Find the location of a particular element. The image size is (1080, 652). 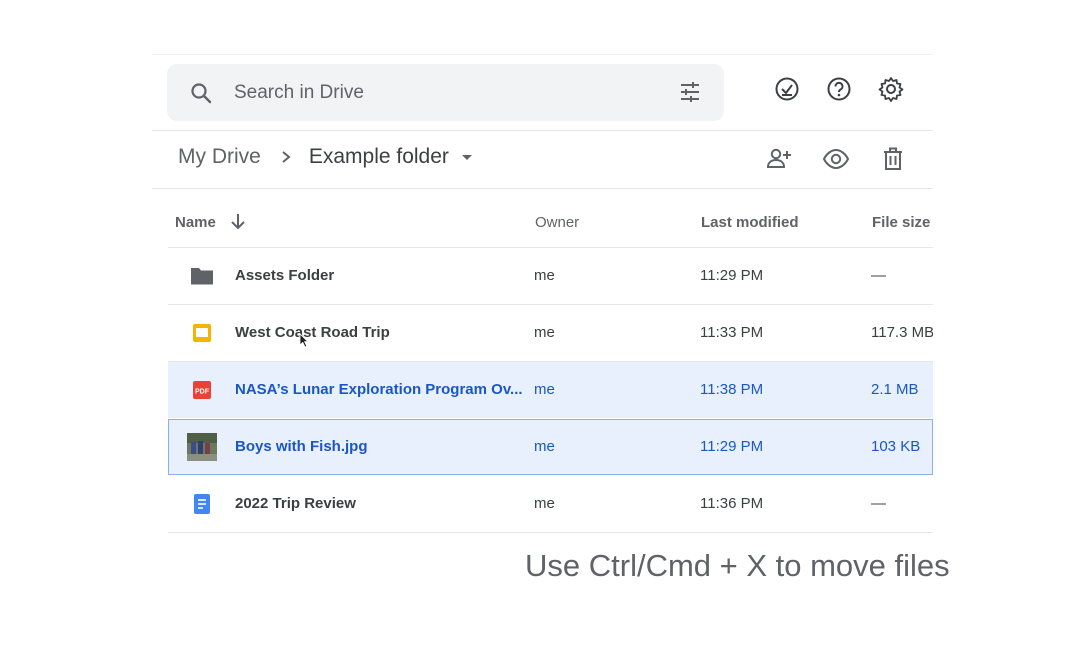

slides-icon is located at coordinates (202, 333).